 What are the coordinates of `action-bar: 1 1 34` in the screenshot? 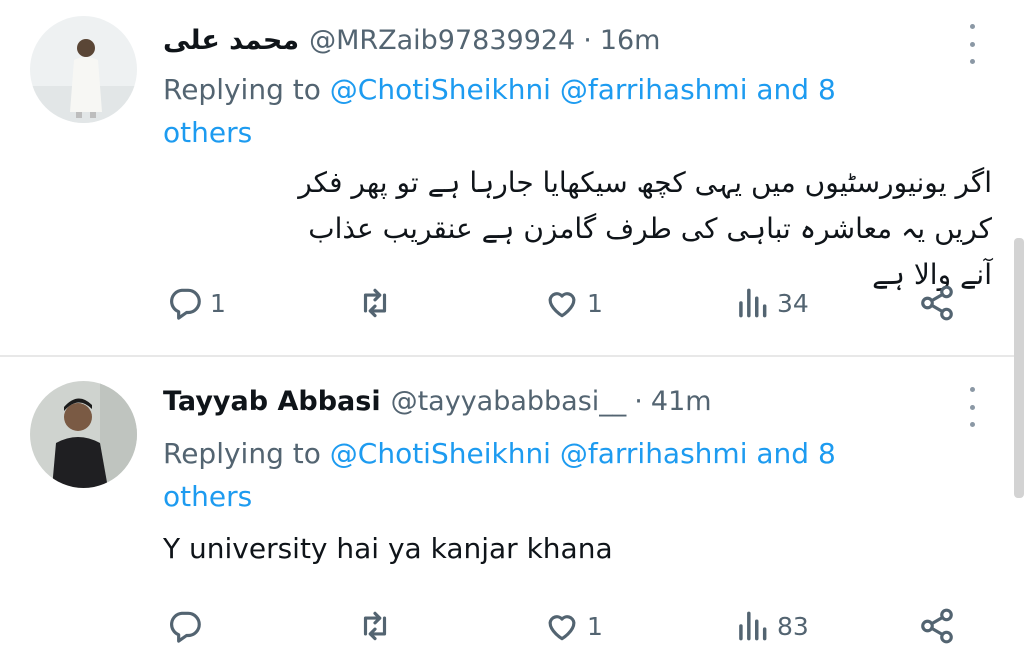 It's located at (512, 303).